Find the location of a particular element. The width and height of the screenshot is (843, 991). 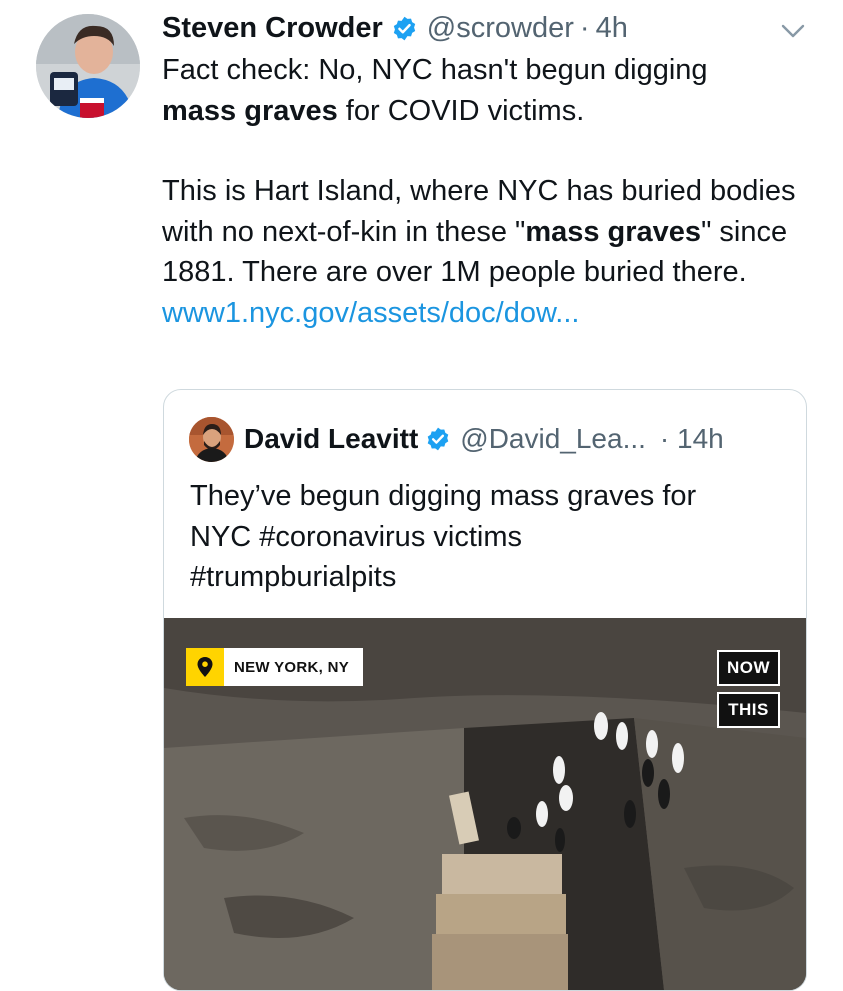

quoted-tweet-timestamp: · 14h is located at coordinates (692, 439).